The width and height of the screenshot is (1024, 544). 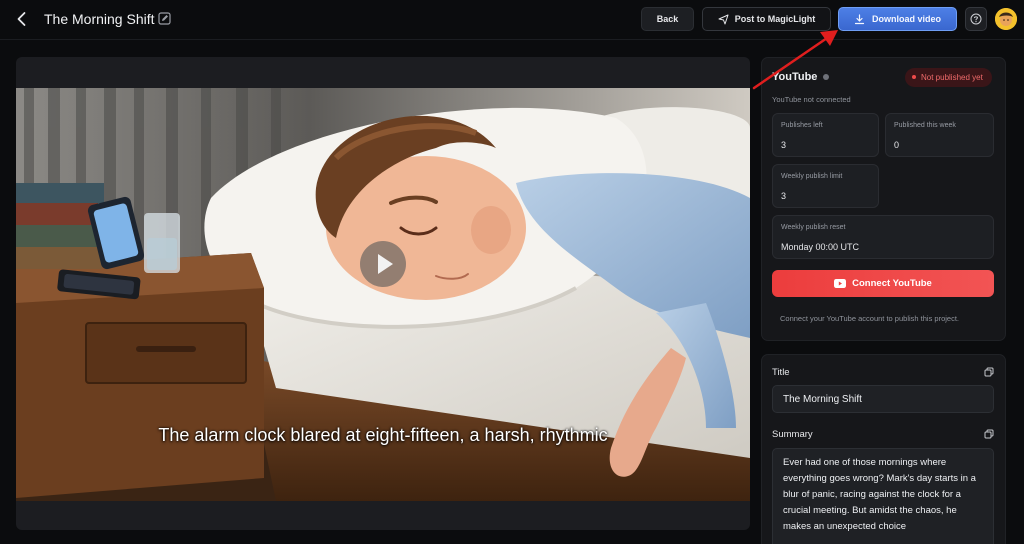 What do you see at coordinates (812, 176) in the screenshot?
I see `stat-label: Weekly publish limit` at bounding box center [812, 176].